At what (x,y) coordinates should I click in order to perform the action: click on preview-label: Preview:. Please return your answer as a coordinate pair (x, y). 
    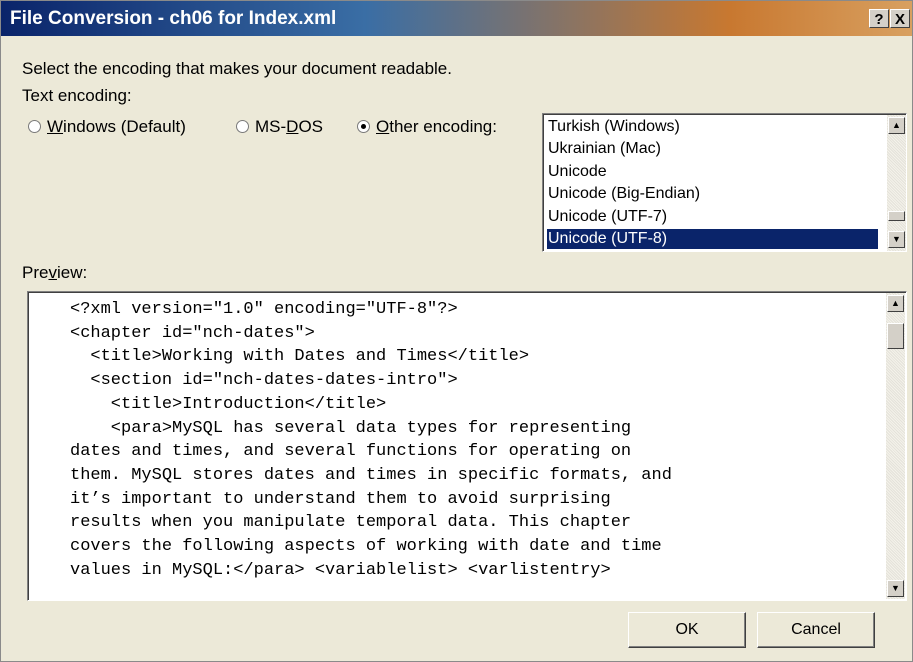
    Looking at the image, I should click on (54, 273).